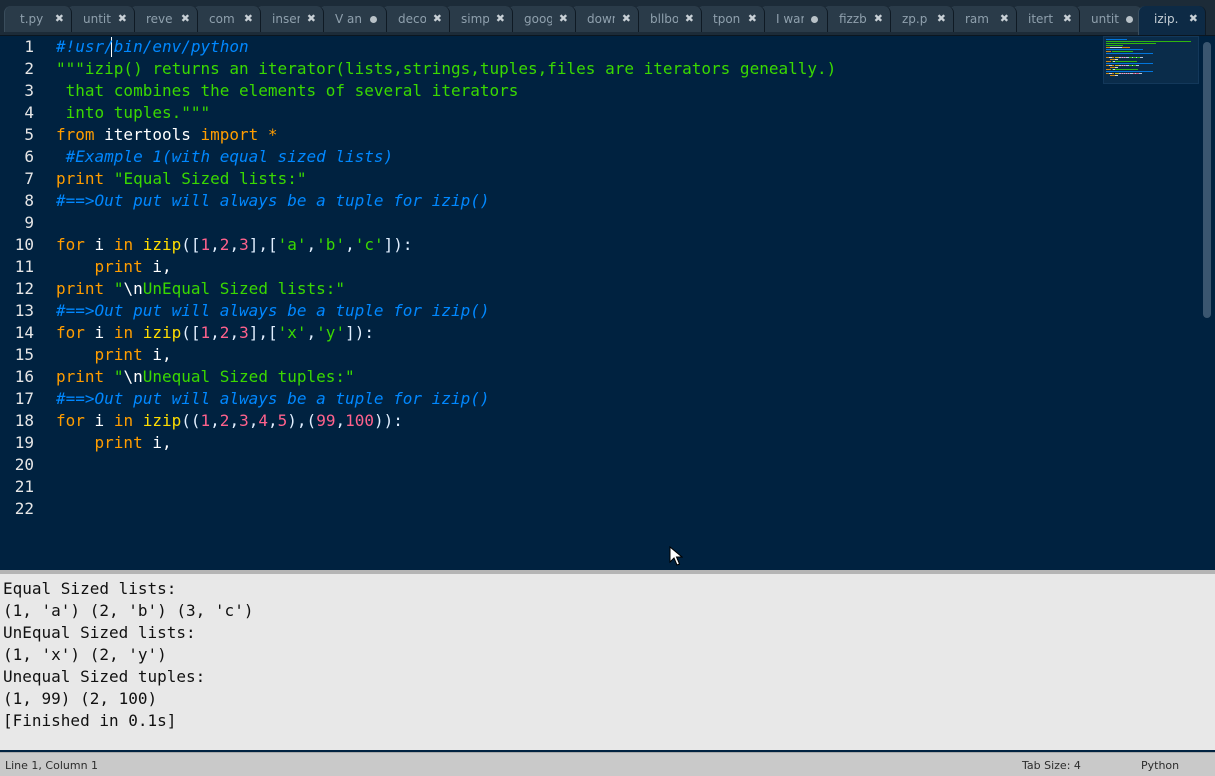 This screenshot has width=1215, height=776. What do you see at coordinates (416, 19) in the screenshot?
I see `tab-7: deco ✖` at bounding box center [416, 19].